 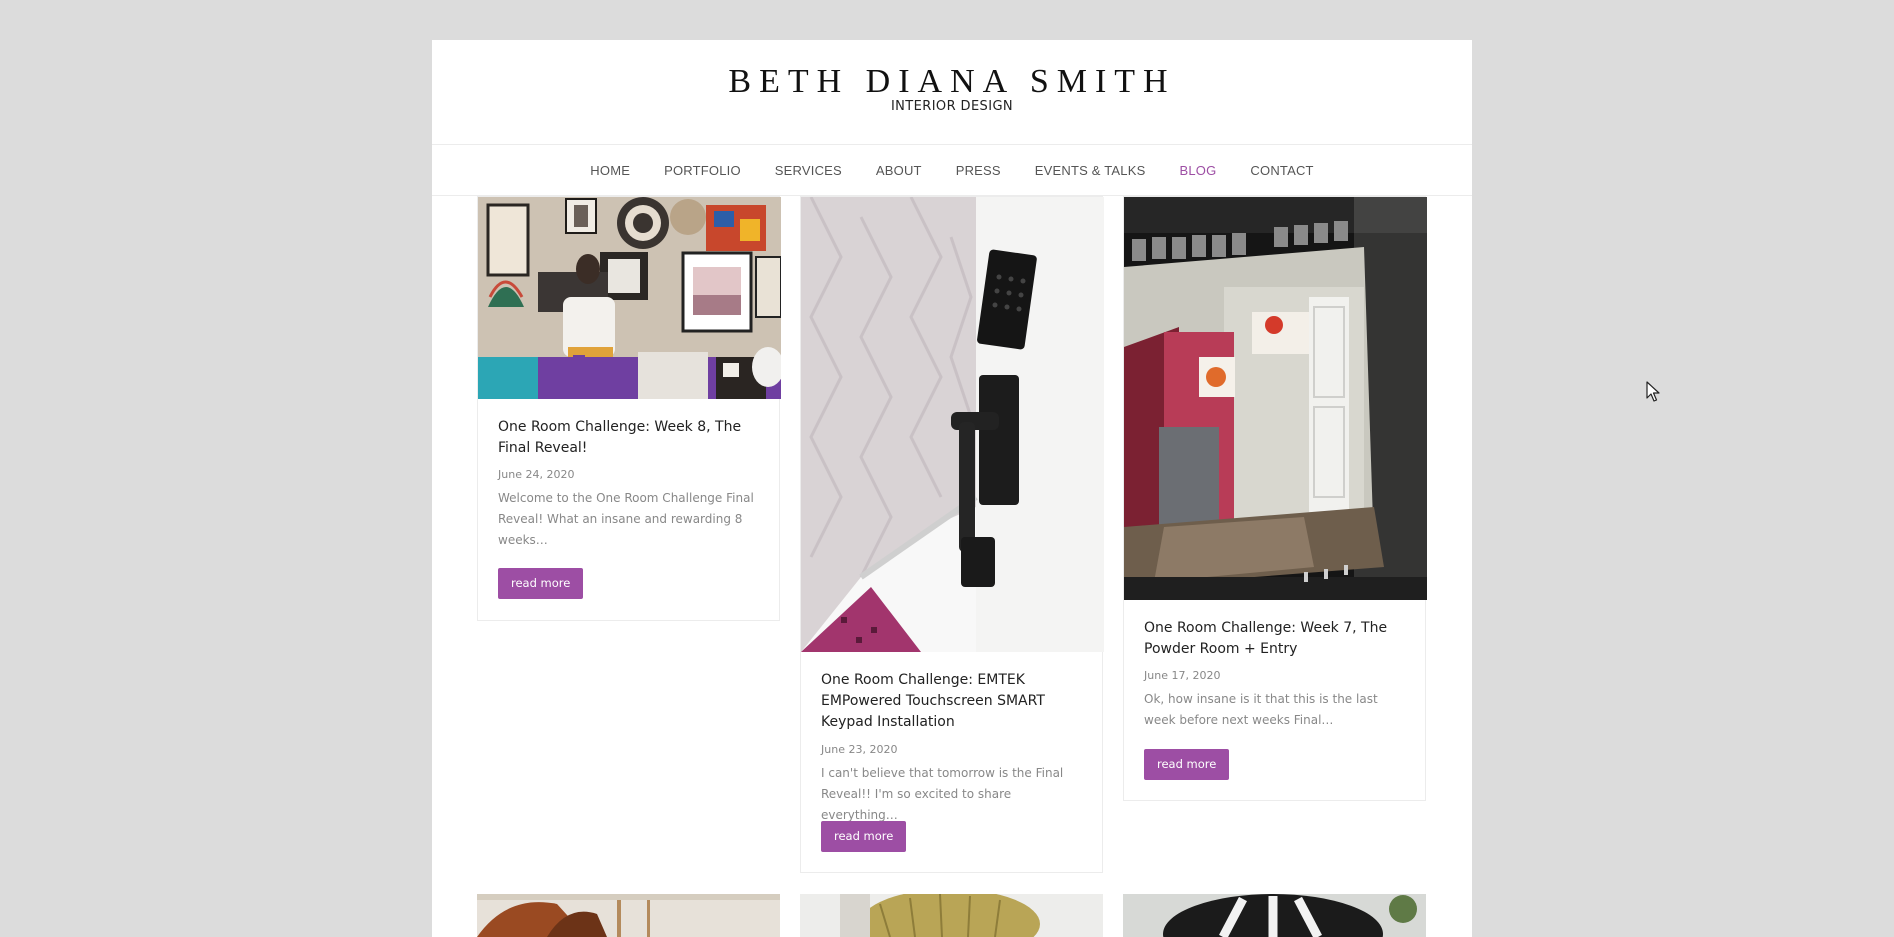 What do you see at coordinates (952, 106) in the screenshot?
I see `site-tagline: INTERIOR DESIGN` at bounding box center [952, 106].